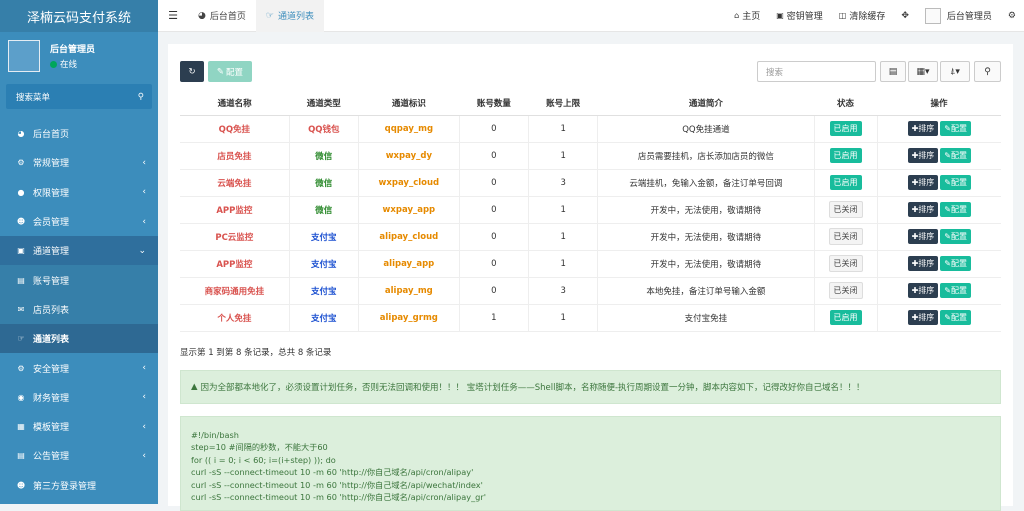  Describe the element at coordinates (79, 426) in the screenshot. I see `sidebar-item-10: ▦模板管理‹` at that location.